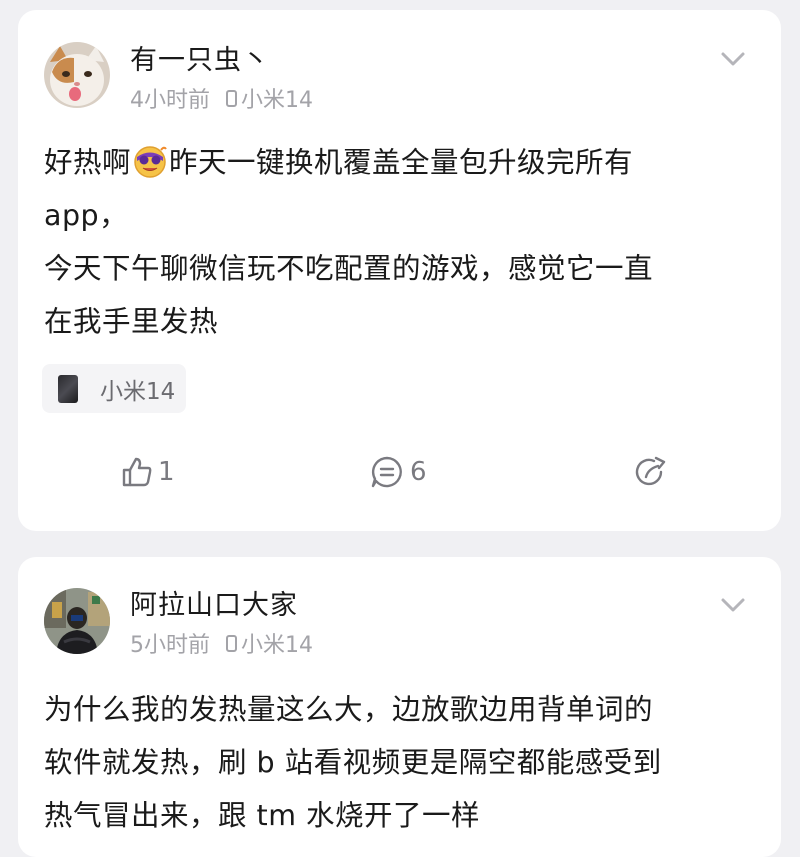  I want to click on like-count: 1, so click(166, 472).